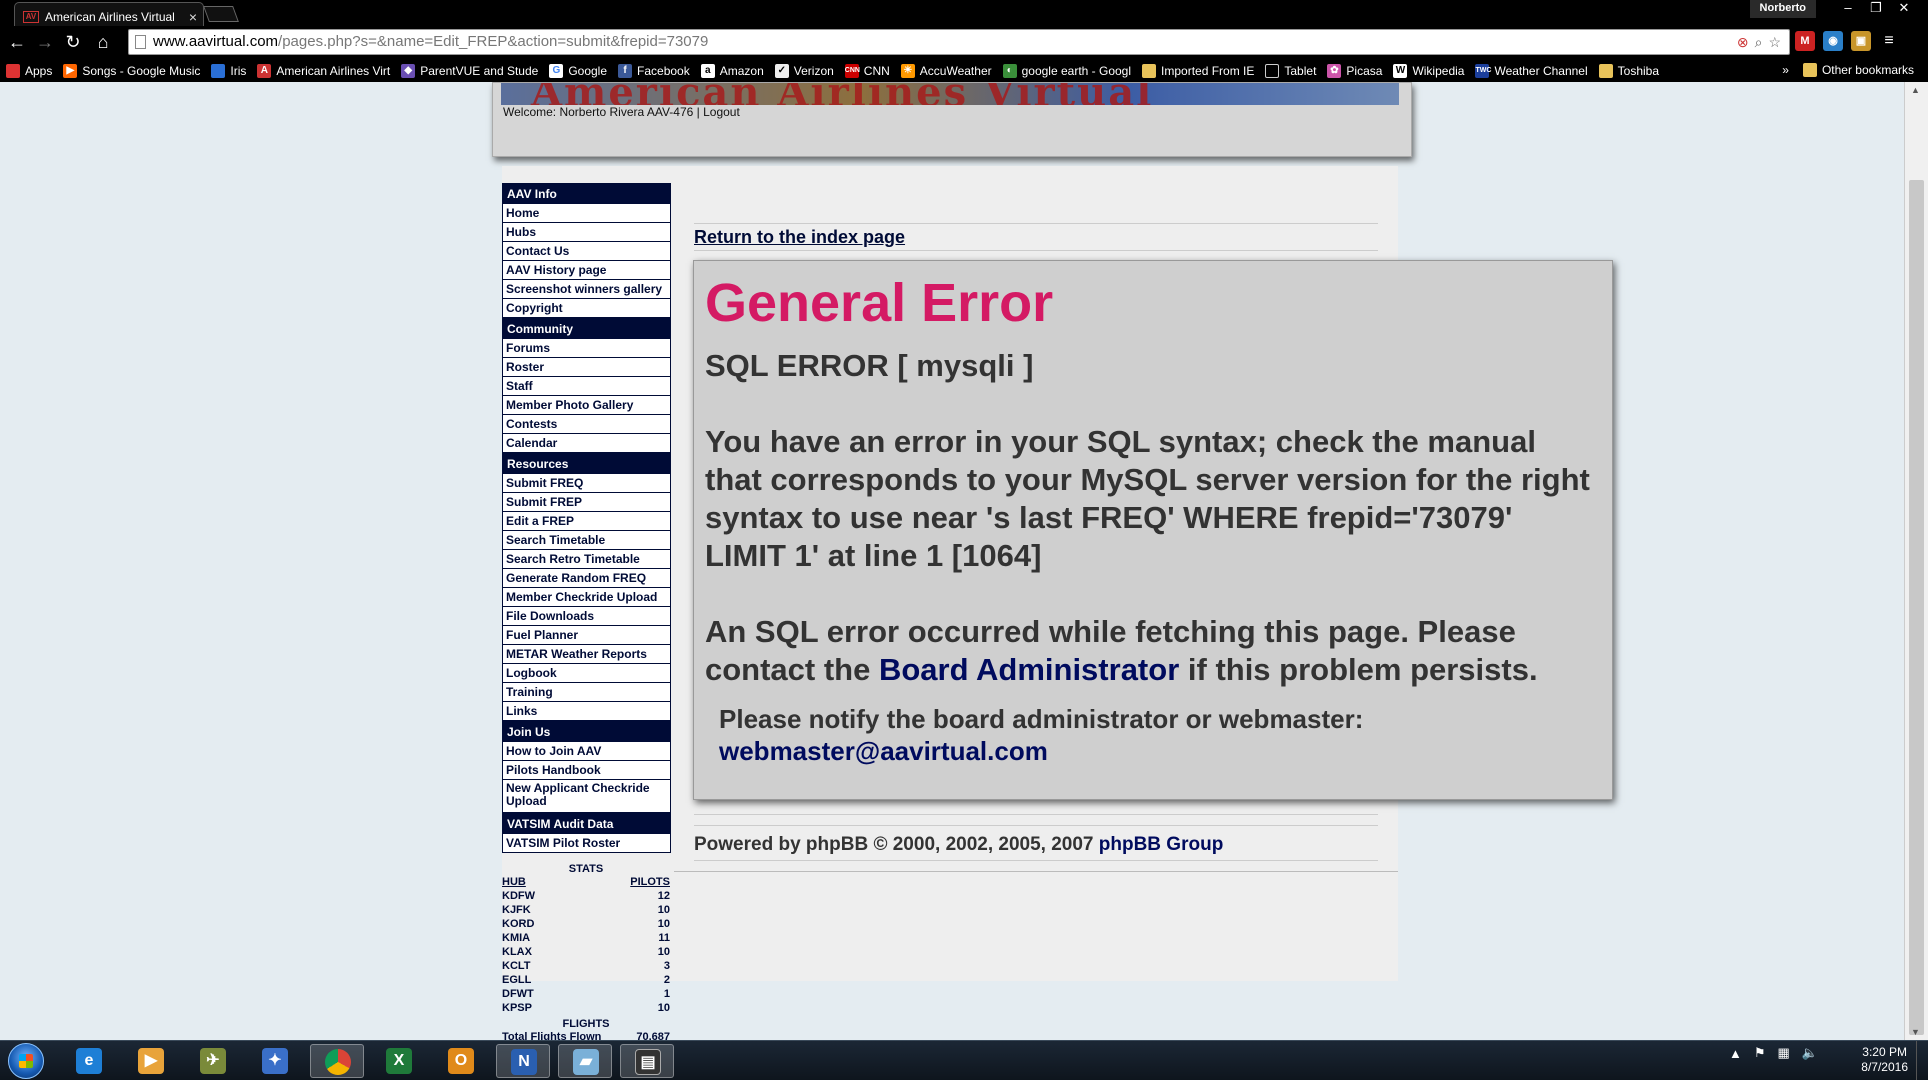 This screenshot has height=1080, width=1928. I want to click on bookmark-google-earth: ◐ google earth - Googl, so click(1066, 70).